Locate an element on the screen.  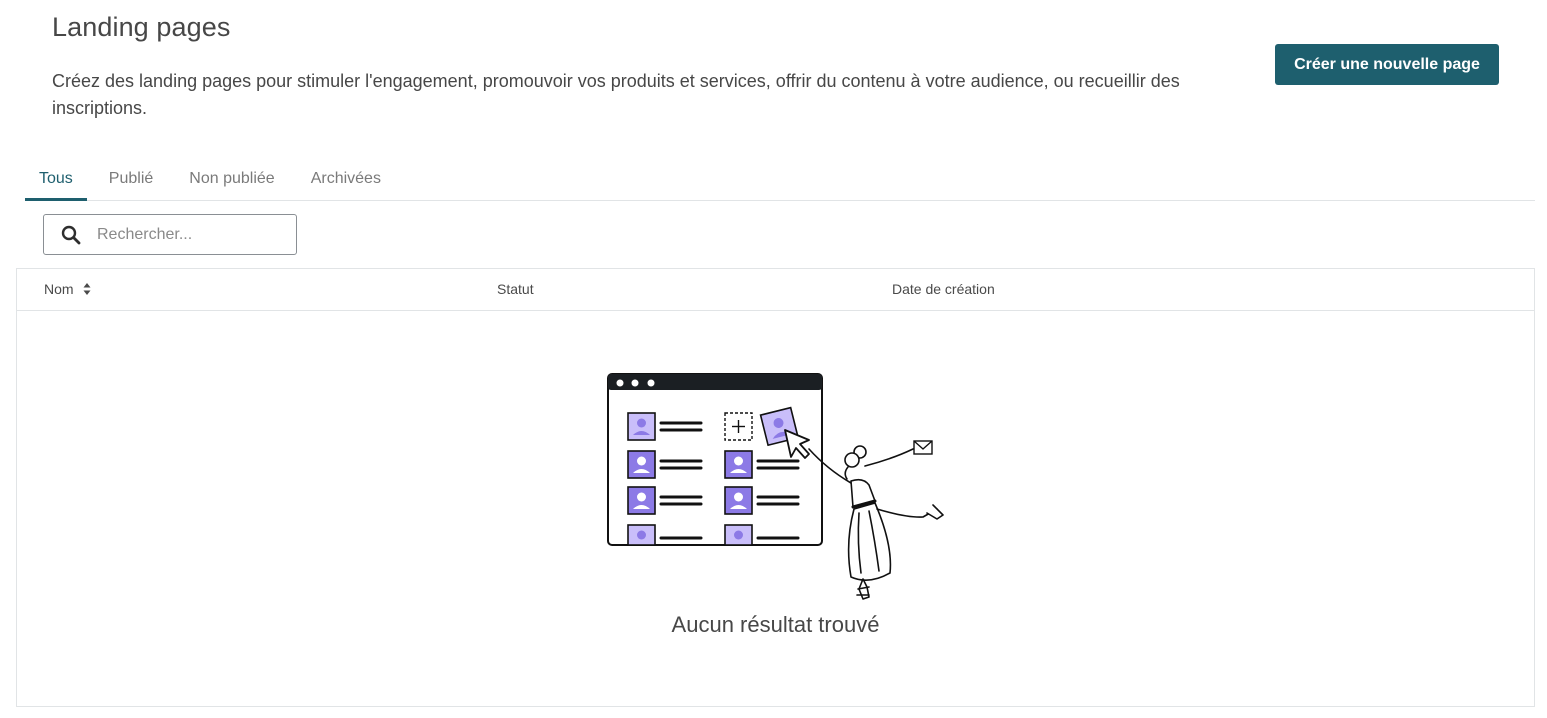
empty-state-illustration is located at coordinates (775, 486).